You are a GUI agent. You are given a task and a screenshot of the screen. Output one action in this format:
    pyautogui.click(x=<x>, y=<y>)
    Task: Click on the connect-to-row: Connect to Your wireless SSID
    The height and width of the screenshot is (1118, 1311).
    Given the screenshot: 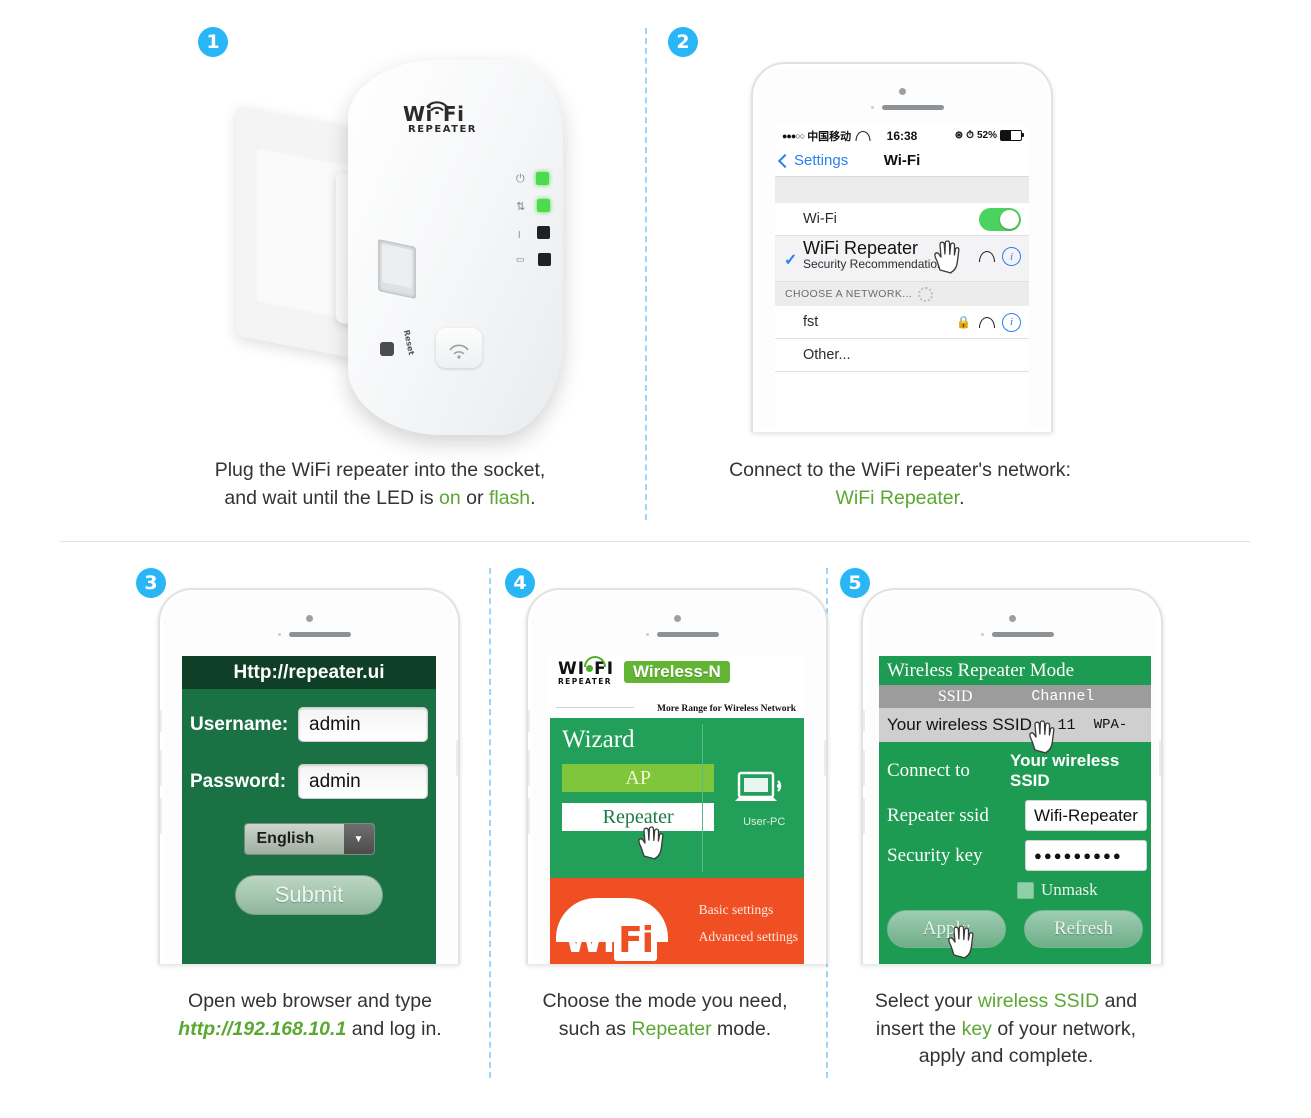 What is the action you would take?
    pyautogui.click(x=1015, y=771)
    